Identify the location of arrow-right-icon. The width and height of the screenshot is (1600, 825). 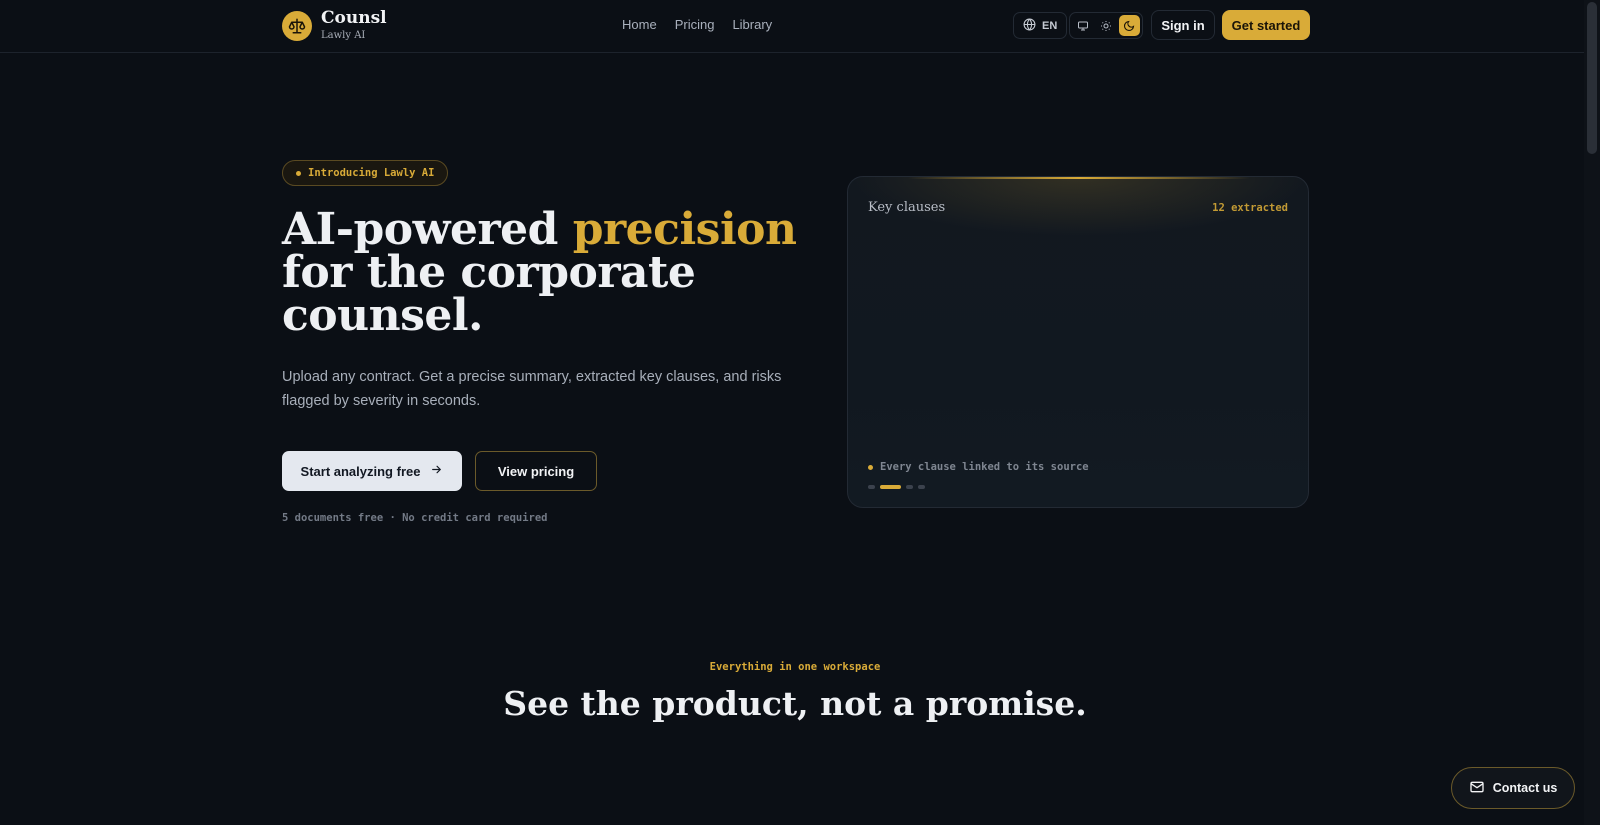
(436, 471).